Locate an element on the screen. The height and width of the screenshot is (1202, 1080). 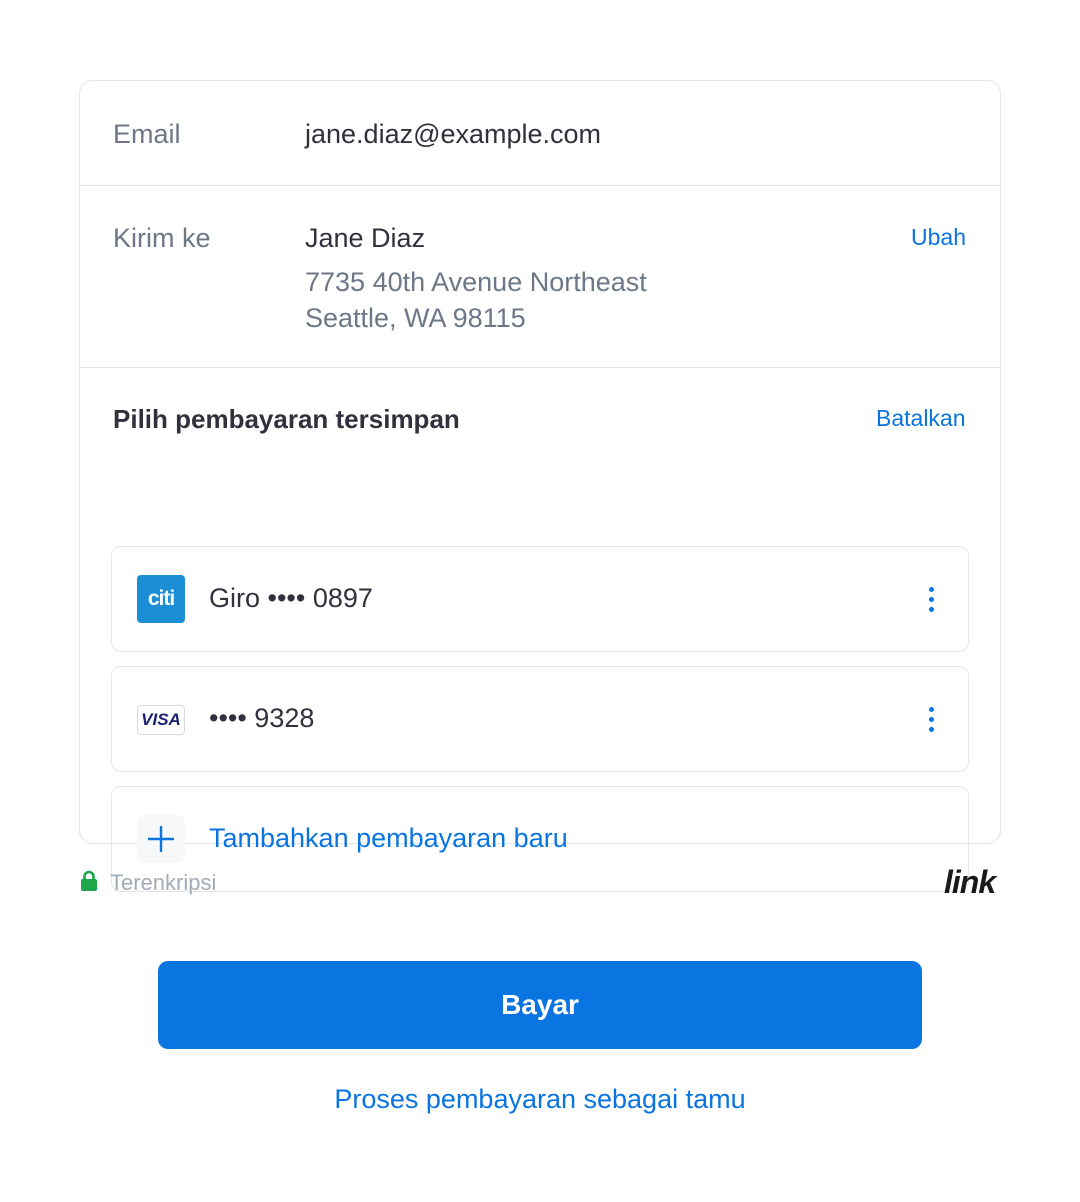
payment-method-visa: VISA •••• 9328 is located at coordinates (540, 719).